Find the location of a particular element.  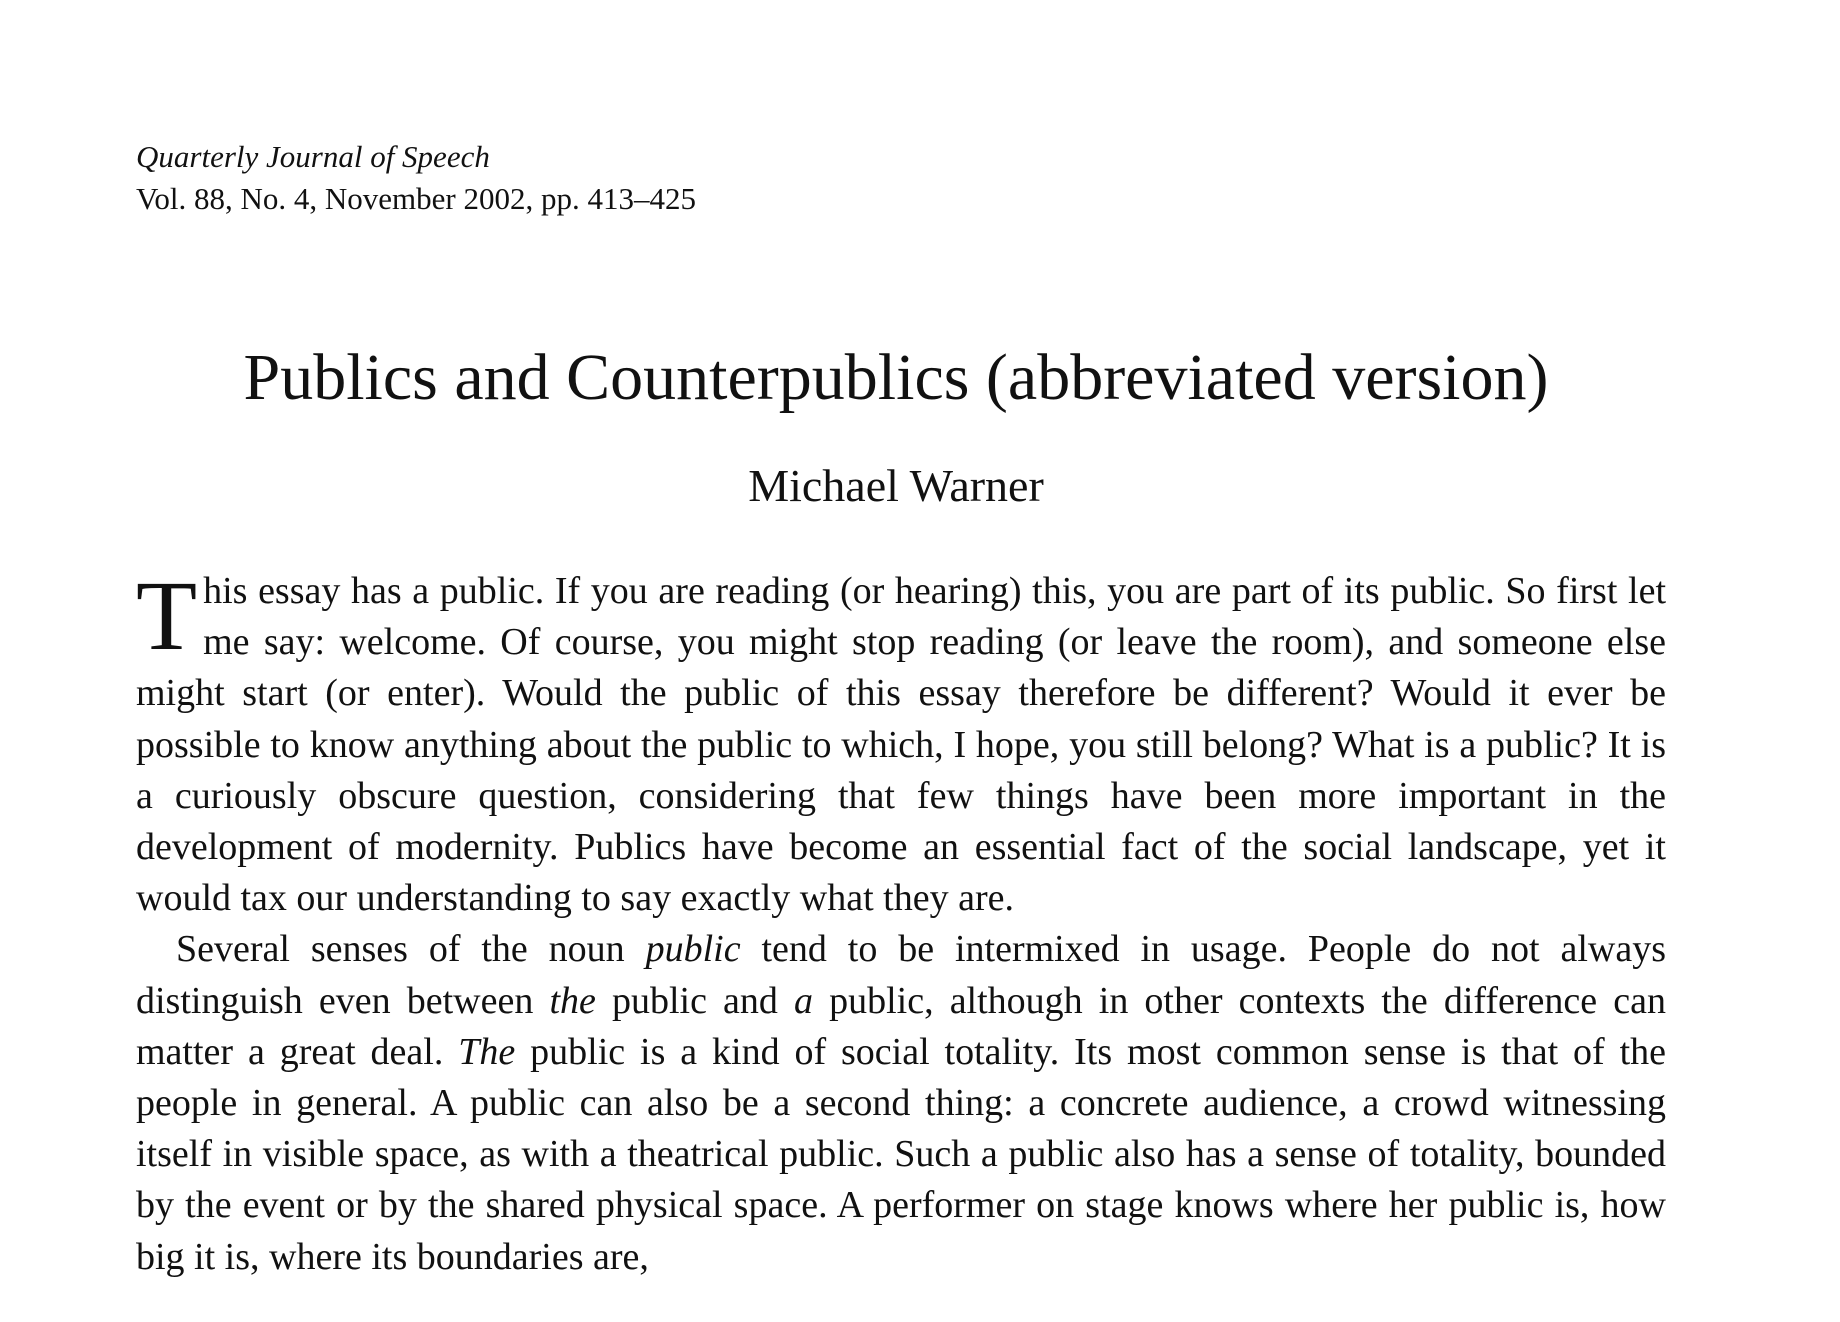

italic-term-public: public is located at coordinates (693, 949).